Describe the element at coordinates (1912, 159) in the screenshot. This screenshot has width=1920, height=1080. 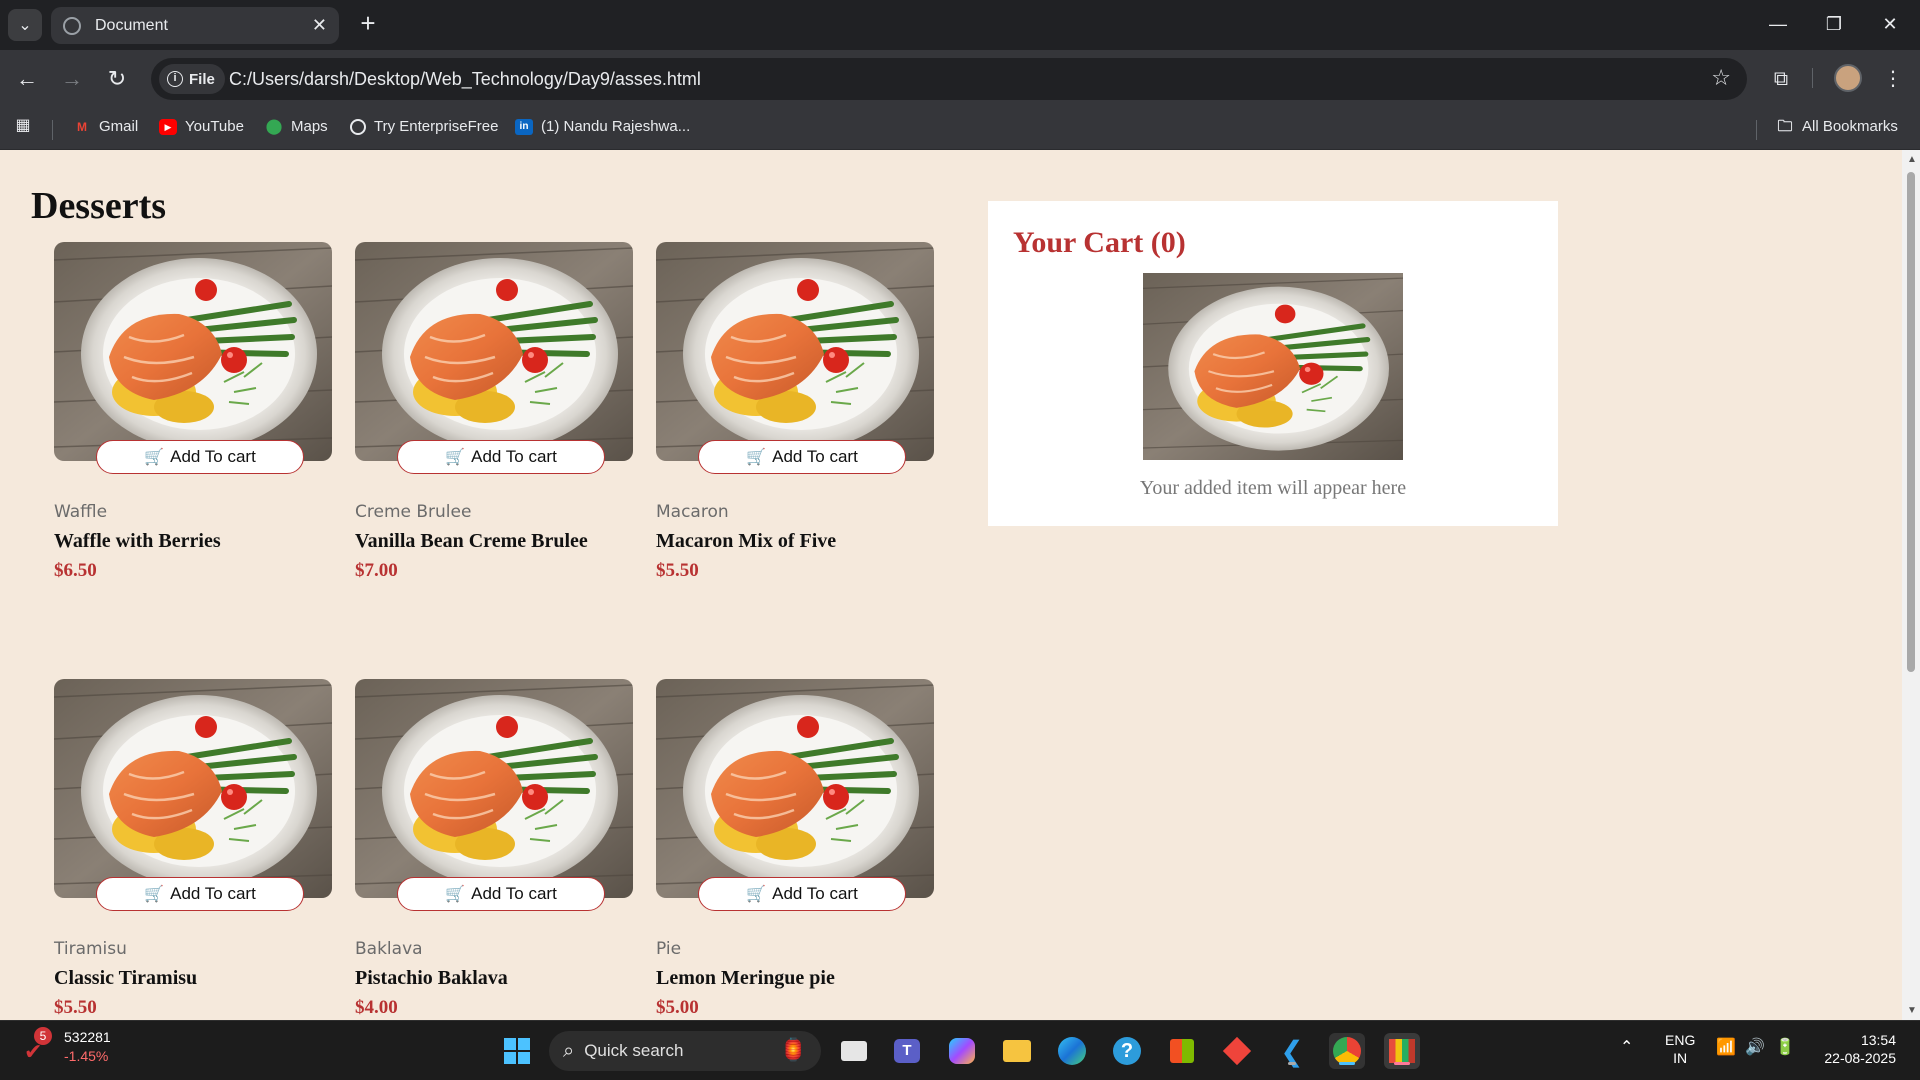
I see `scroll-up-arrow-icon: ▲` at that location.